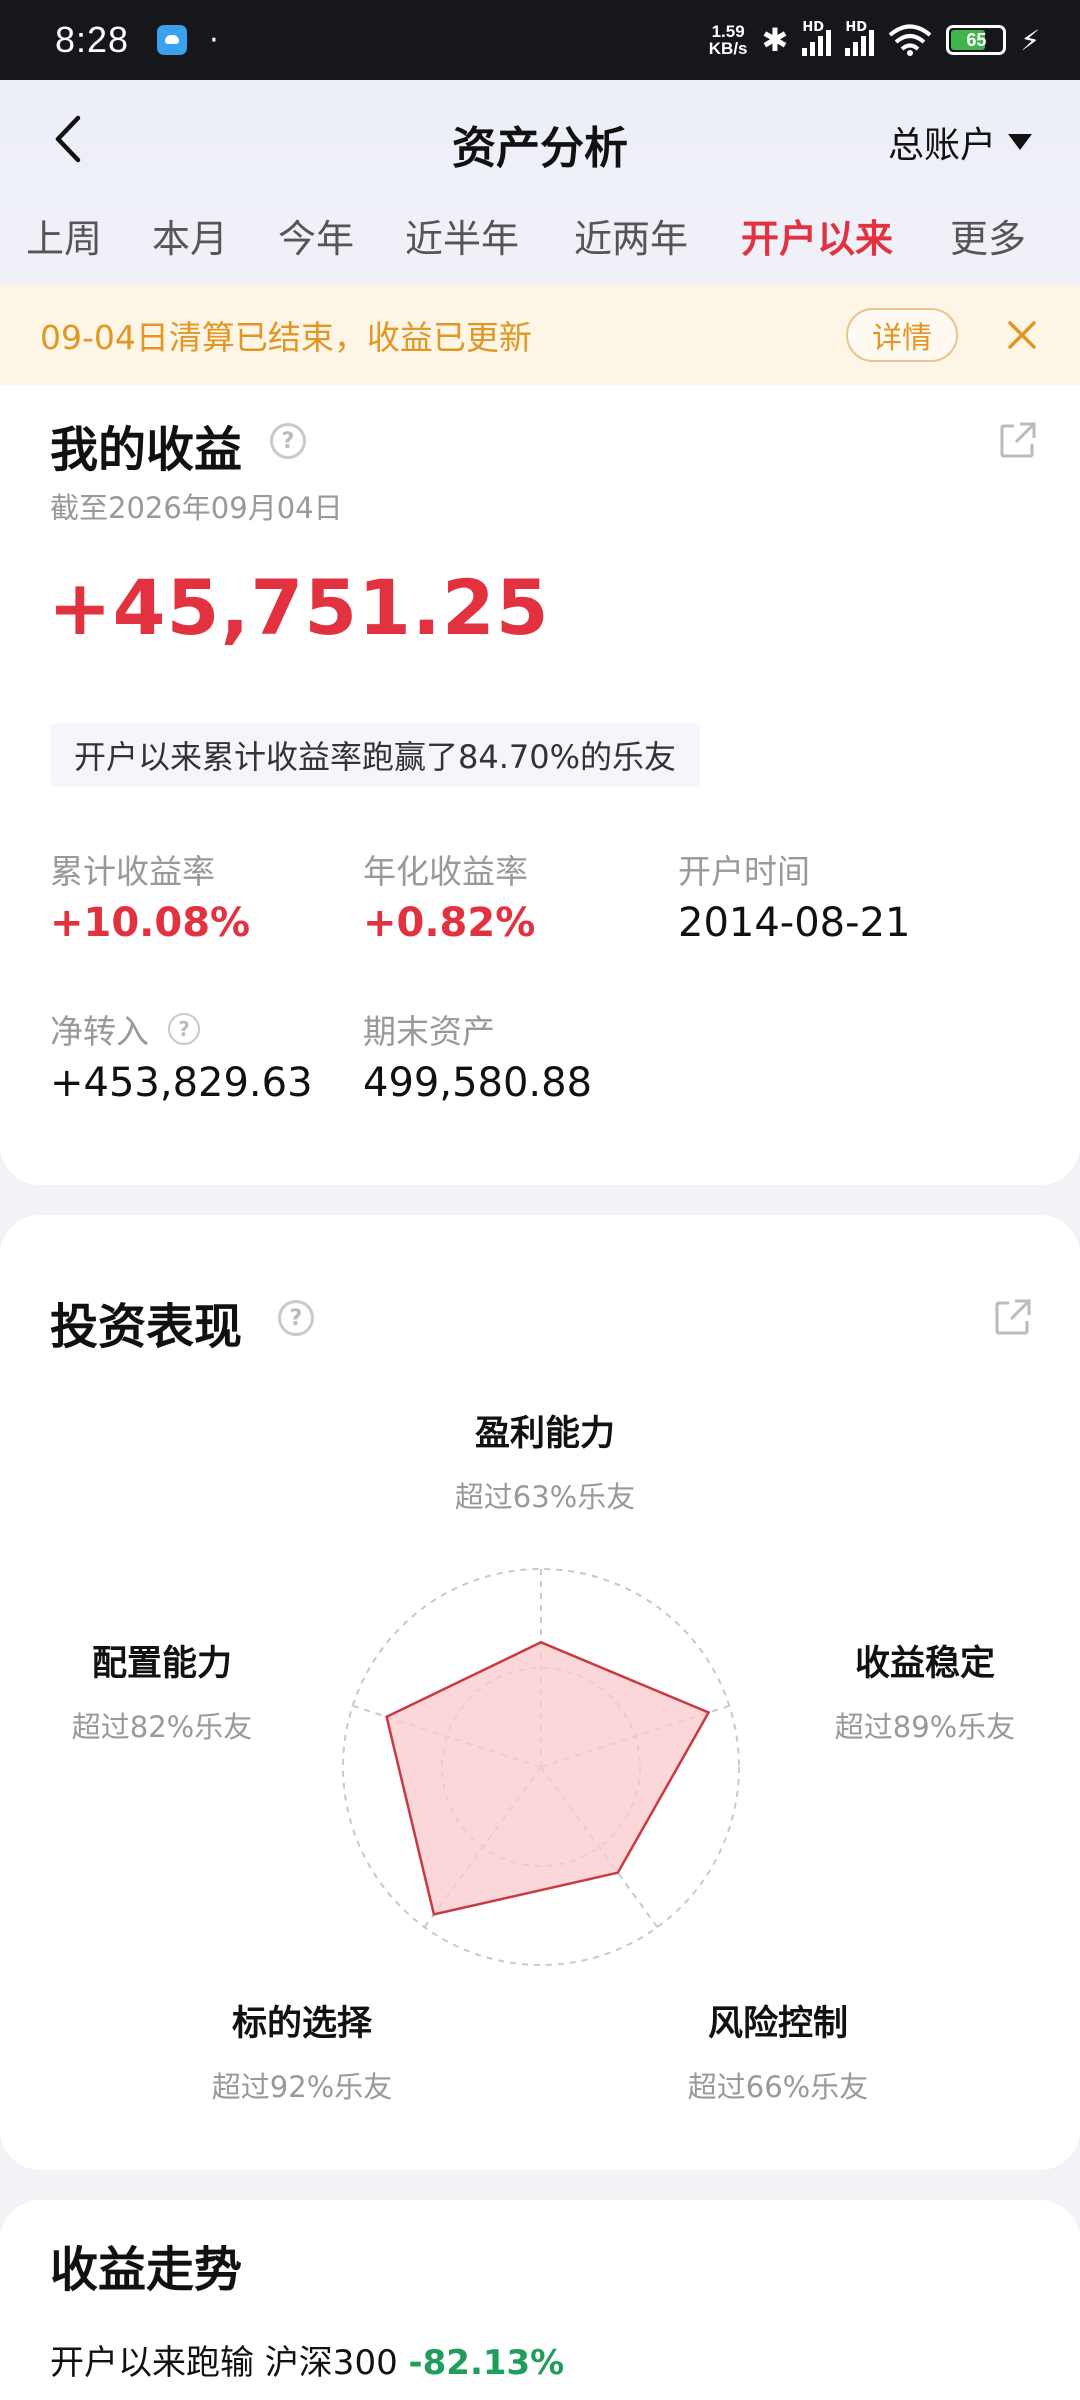 Image resolution: width=1080 pixels, height=2400 pixels. I want to click on speed-value: 1.59, so click(728, 31).